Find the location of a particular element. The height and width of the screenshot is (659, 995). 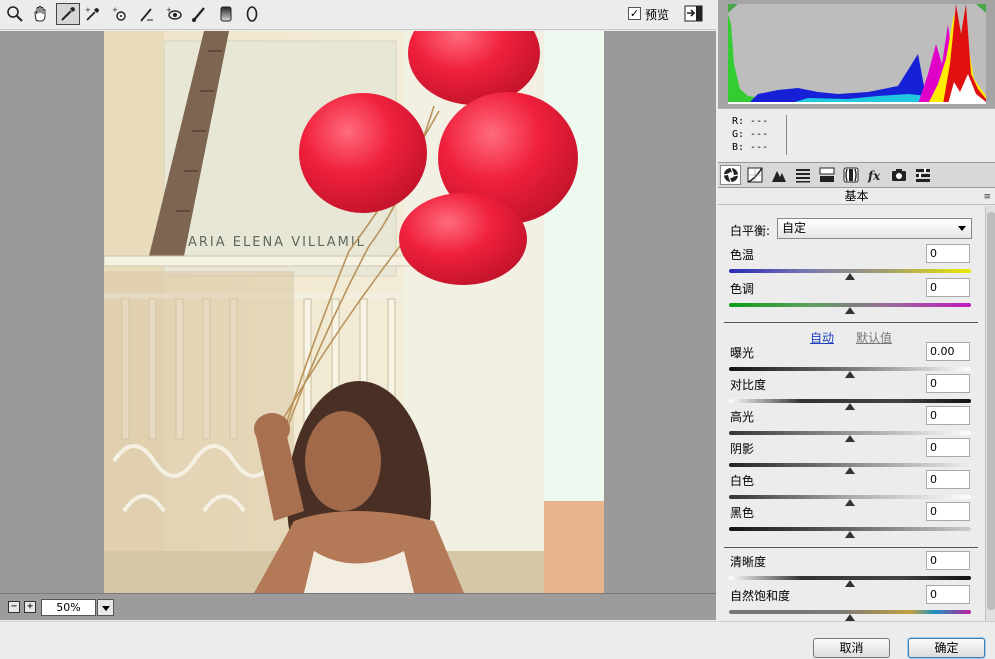

slider-1-thumb is located at coordinates (850, 276).